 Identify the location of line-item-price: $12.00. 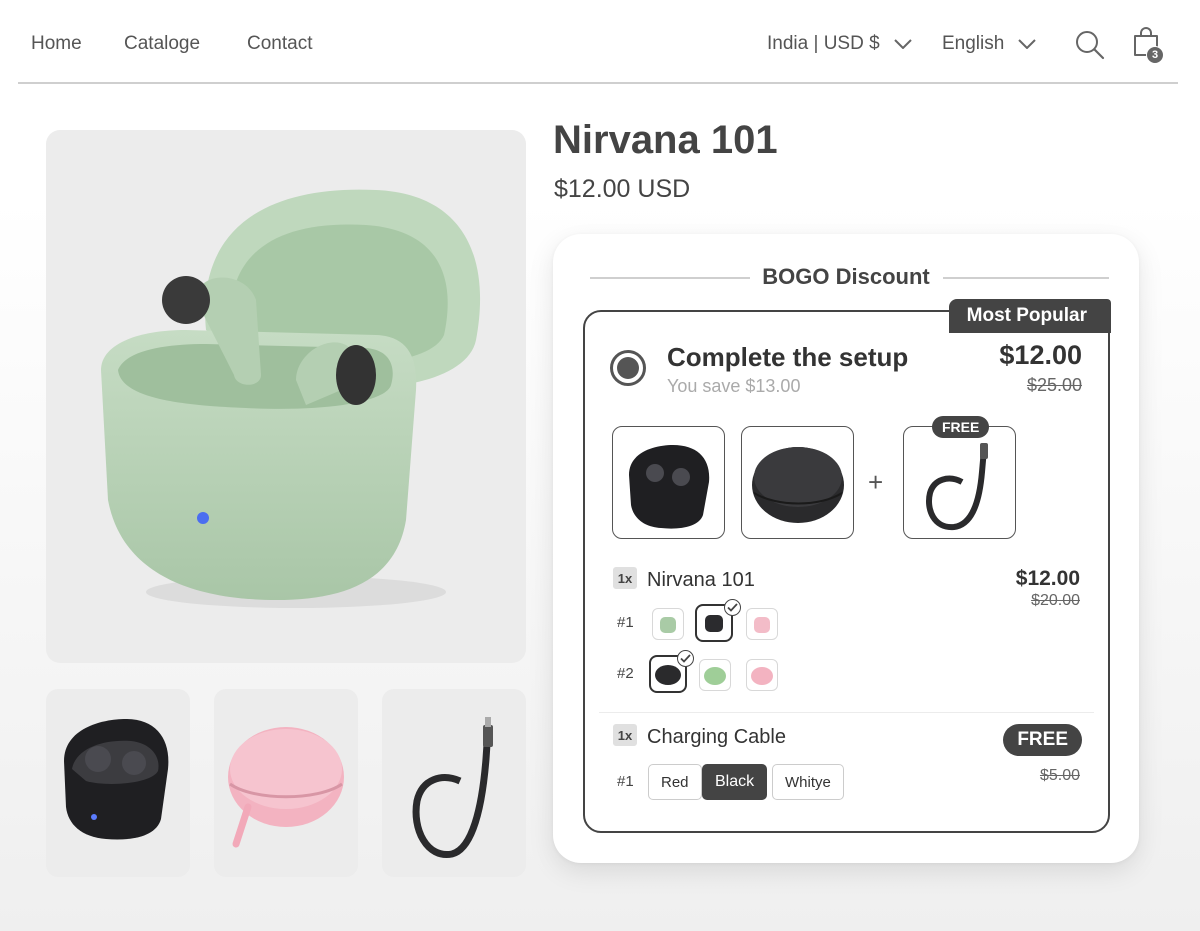
(1047, 578).